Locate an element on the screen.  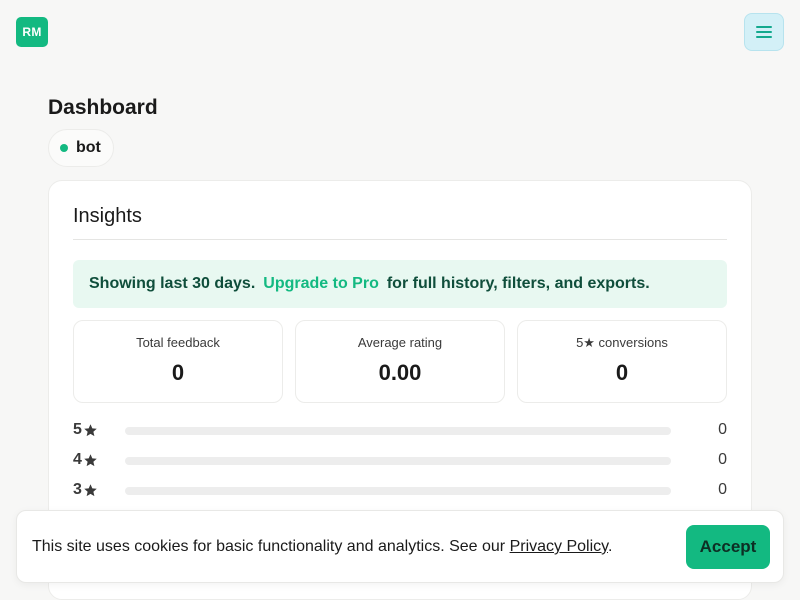
rating-value: 5 is located at coordinates (77, 429).